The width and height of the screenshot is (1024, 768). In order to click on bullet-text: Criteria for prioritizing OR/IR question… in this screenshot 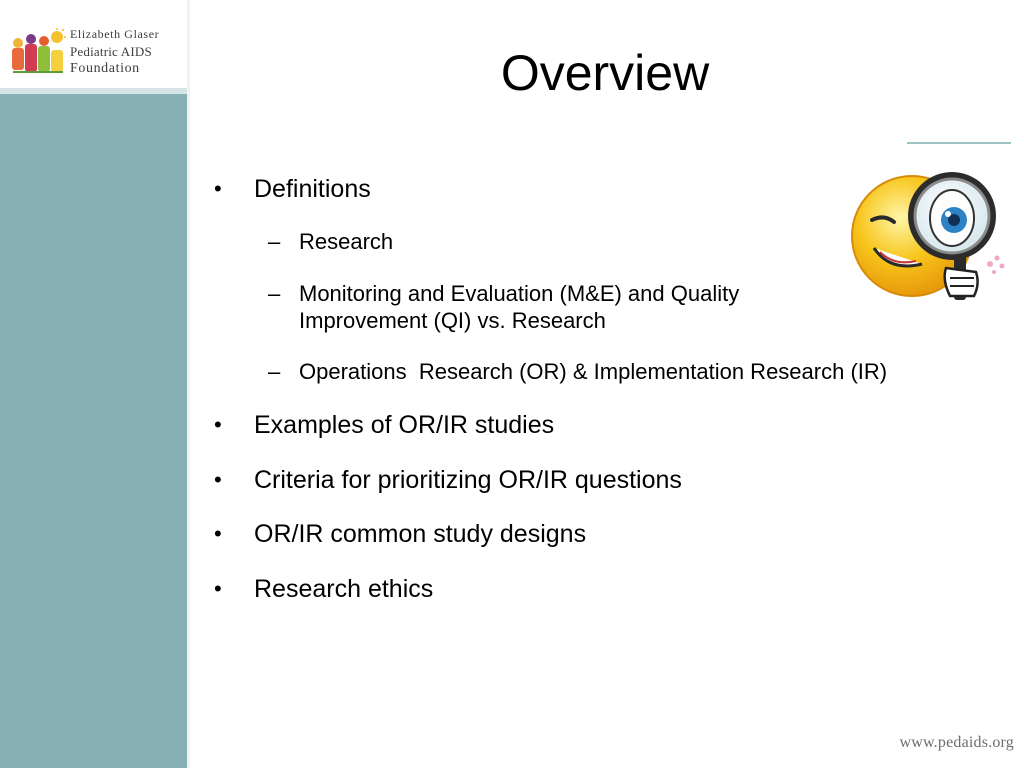, I will do `click(468, 480)`.